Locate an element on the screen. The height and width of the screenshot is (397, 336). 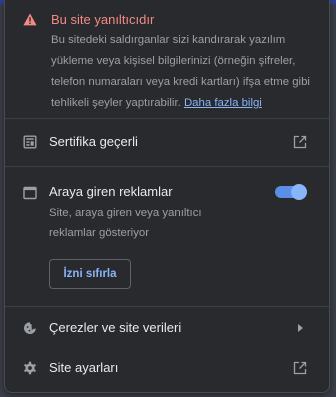
gear-icon is located at coordinates (30, 368).